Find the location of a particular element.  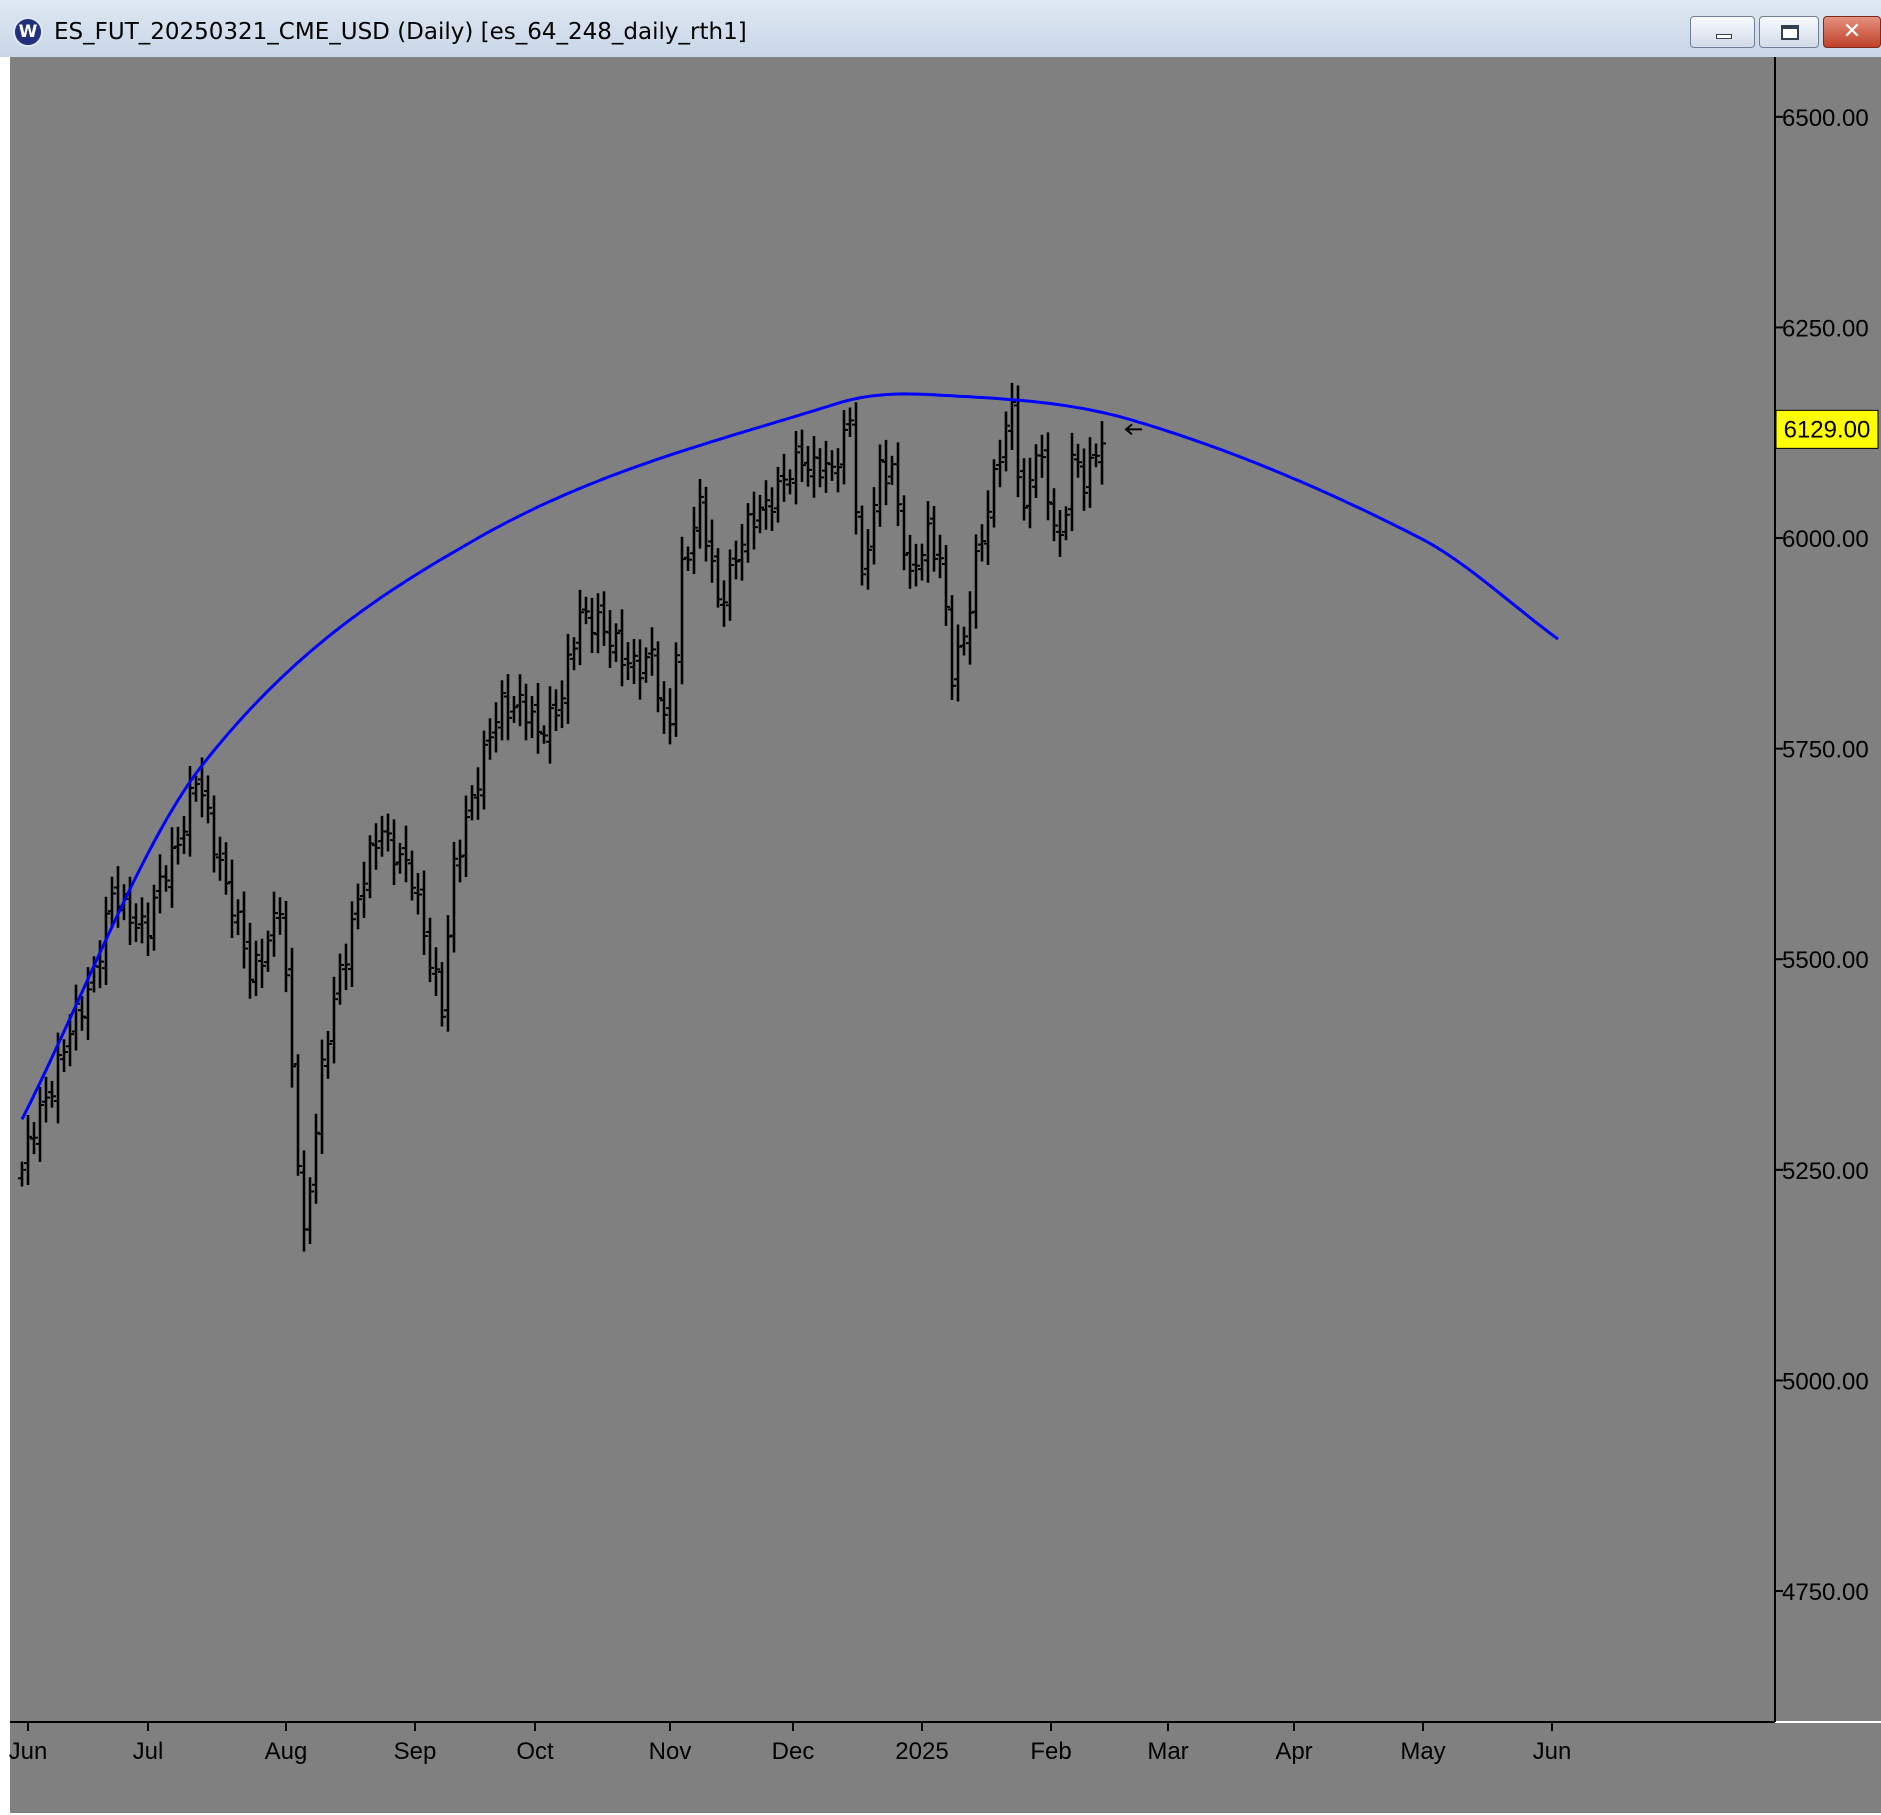

price-tick-label: 6500.00 is located at coordinates (1825, 118).